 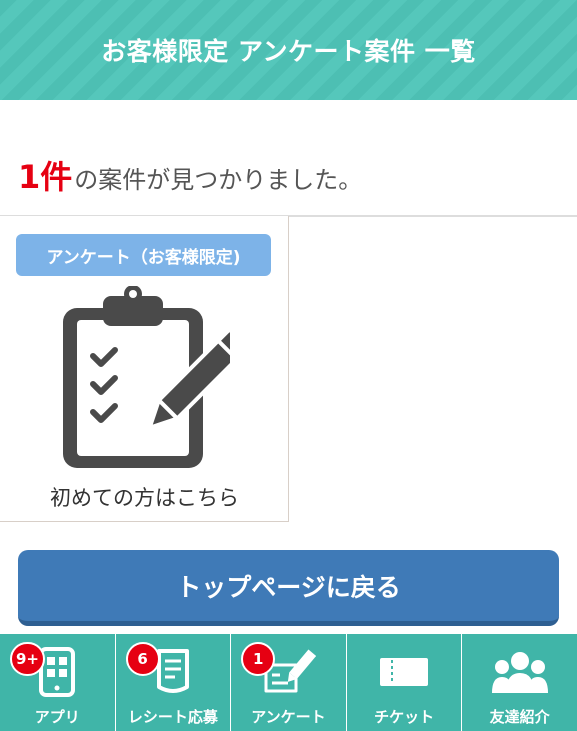 I want to click on tab-survey: アンケート 1, so click(x=289, y=682).